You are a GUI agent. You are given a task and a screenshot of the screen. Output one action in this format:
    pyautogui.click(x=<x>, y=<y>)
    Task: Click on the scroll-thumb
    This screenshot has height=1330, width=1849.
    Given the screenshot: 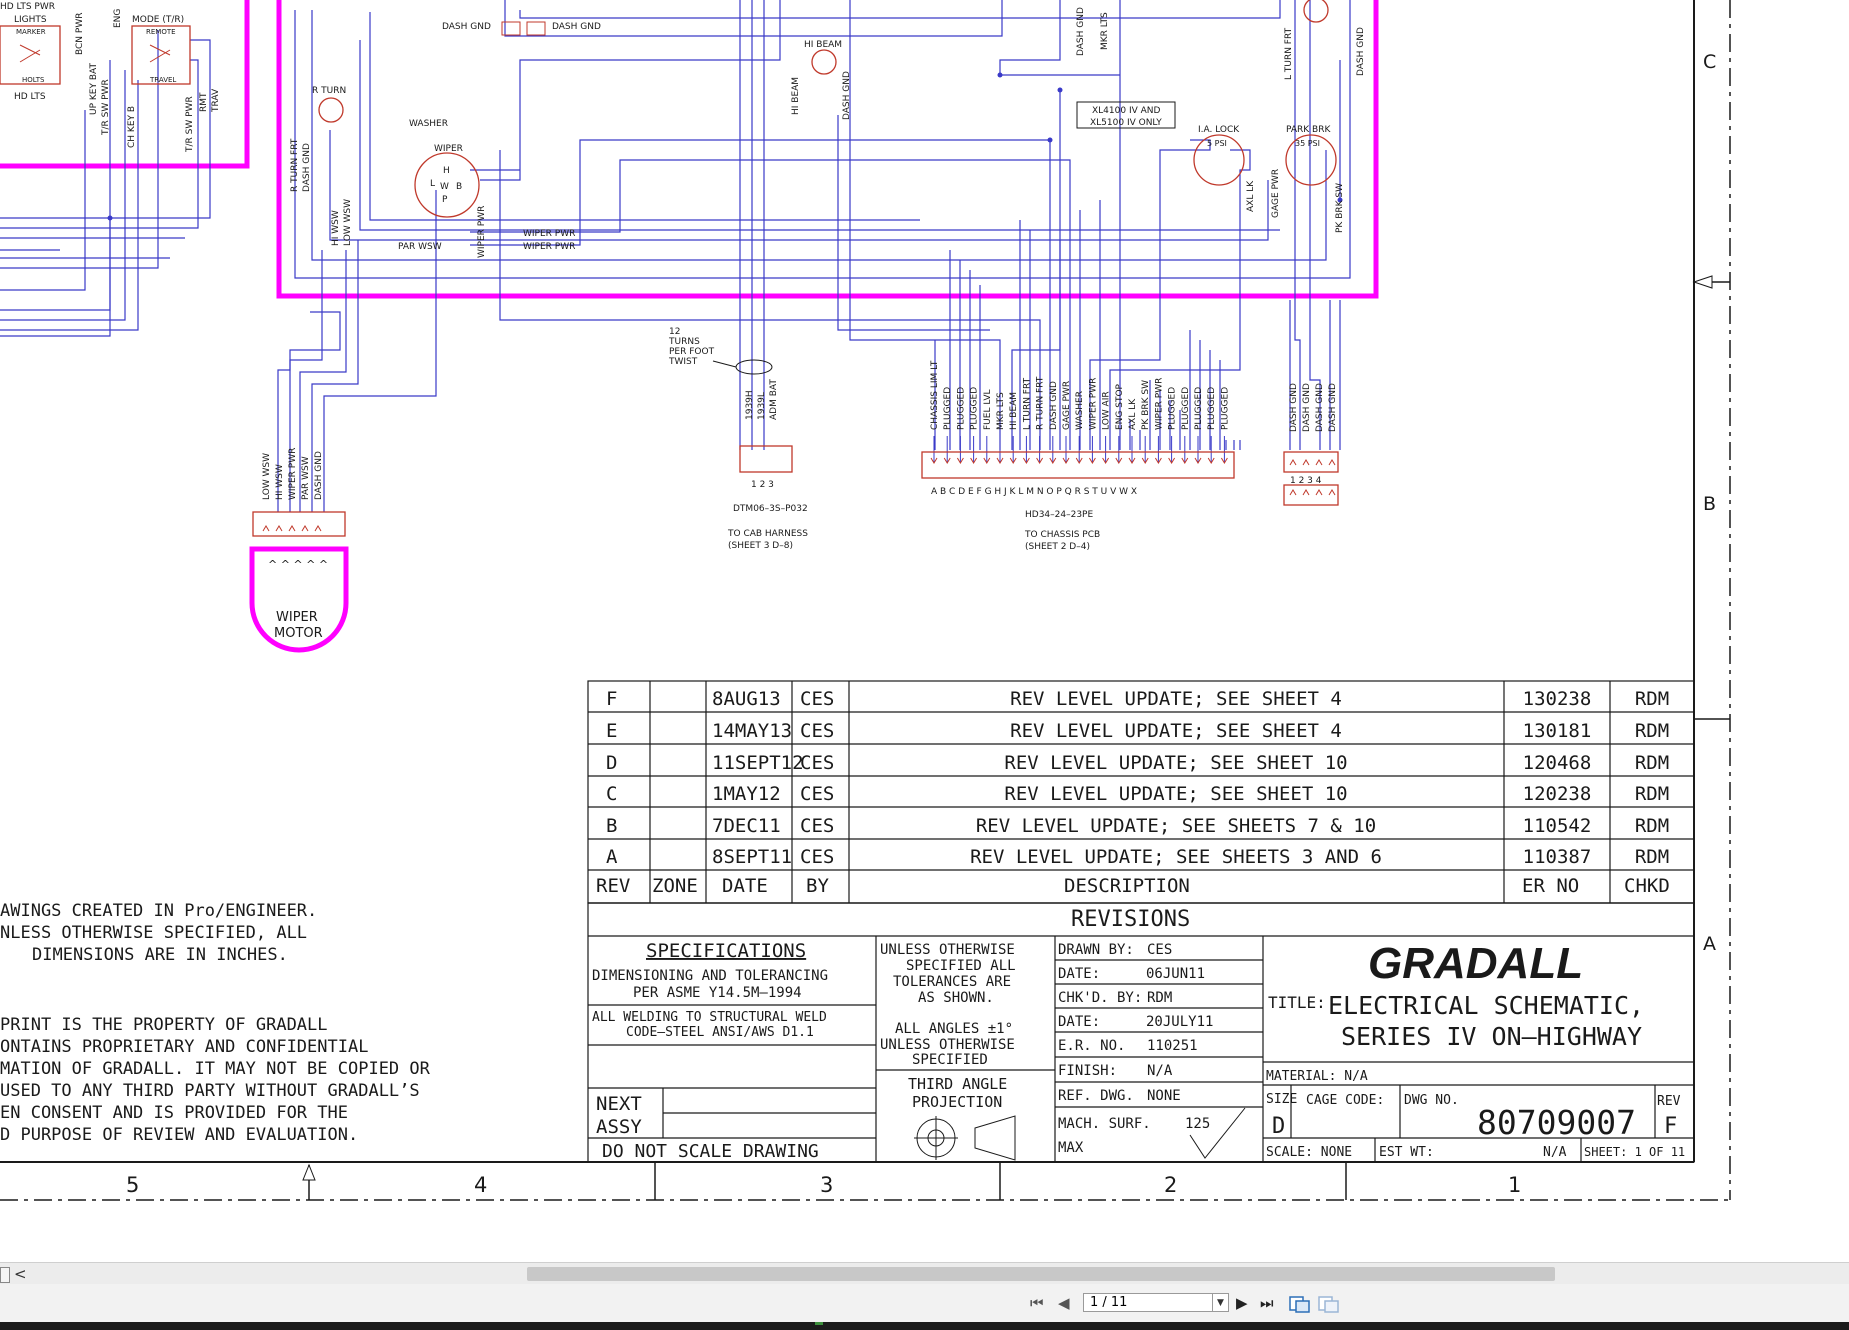 What is the action you would take?
    pyautogui.click(x=1041, y=1274)
    